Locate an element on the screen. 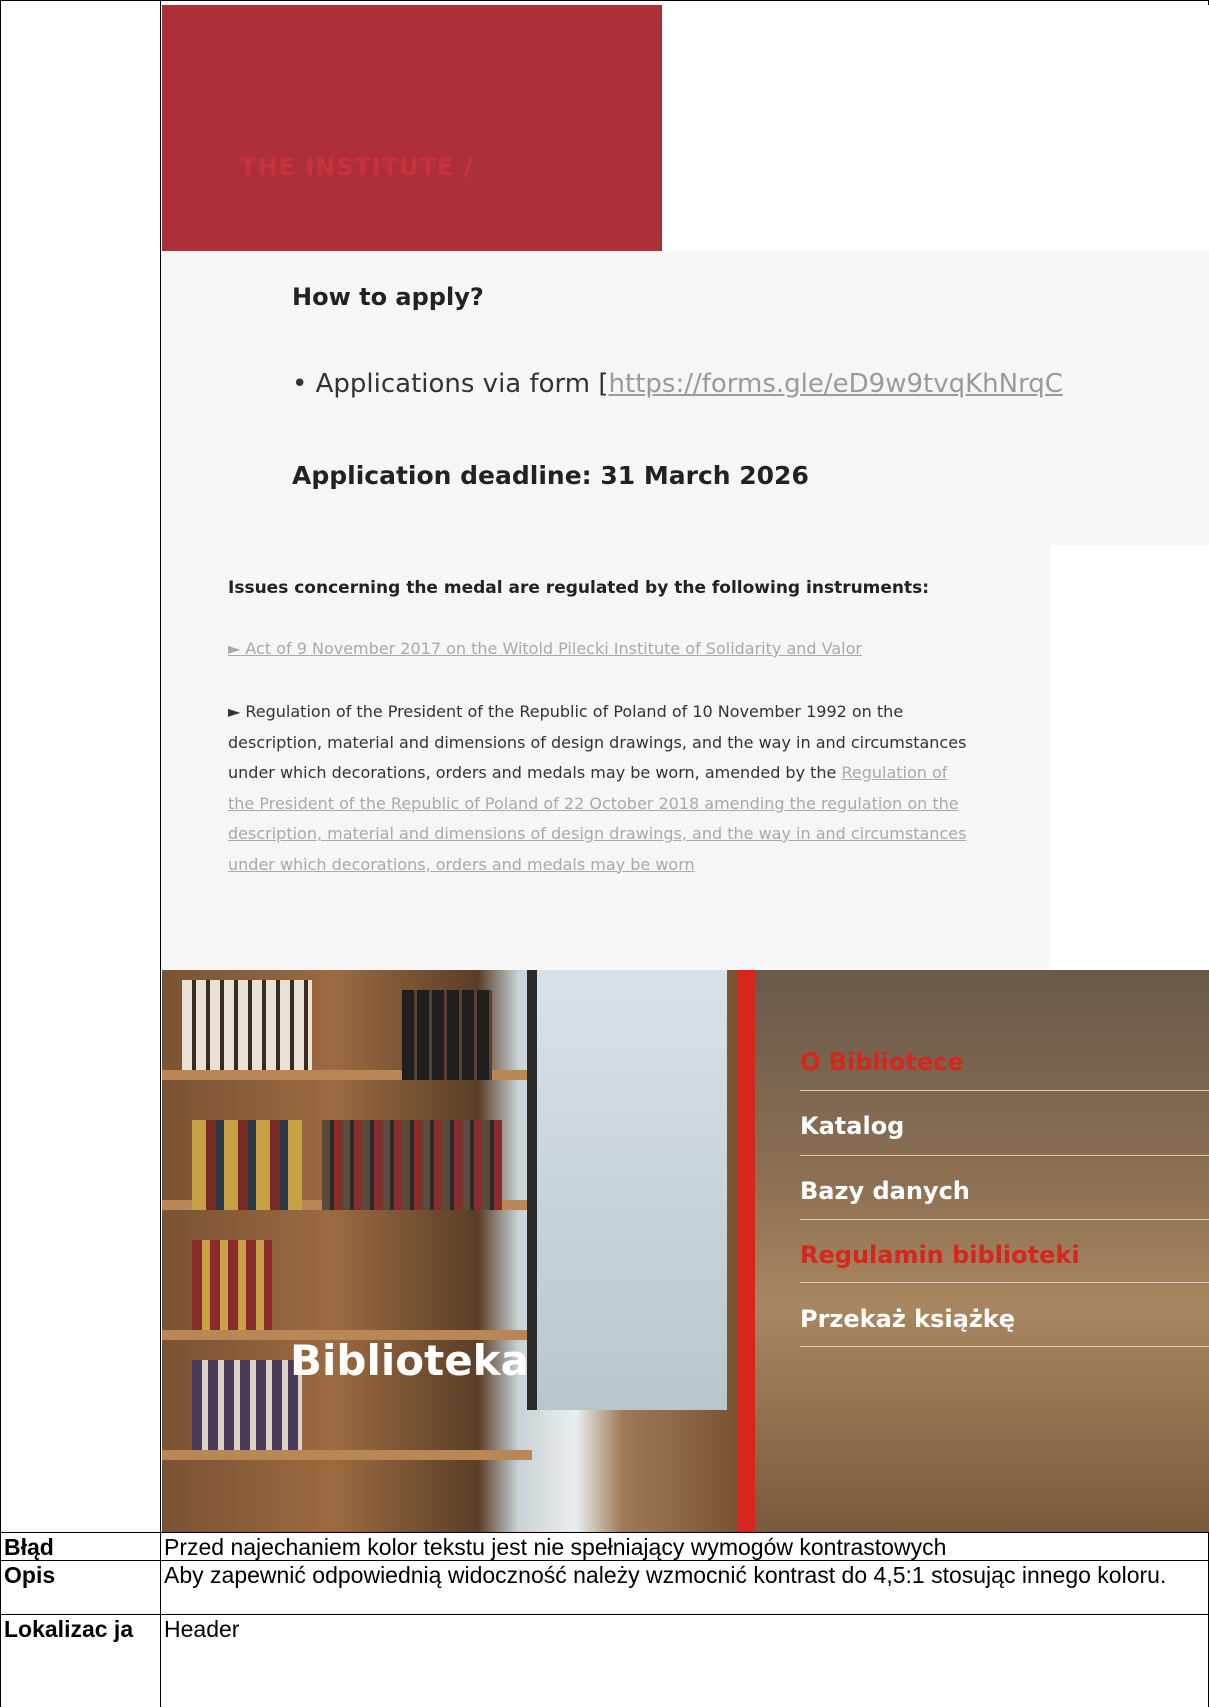 The image size is (1209, 1707). bookshelf is located at coordinates (347, 1455).